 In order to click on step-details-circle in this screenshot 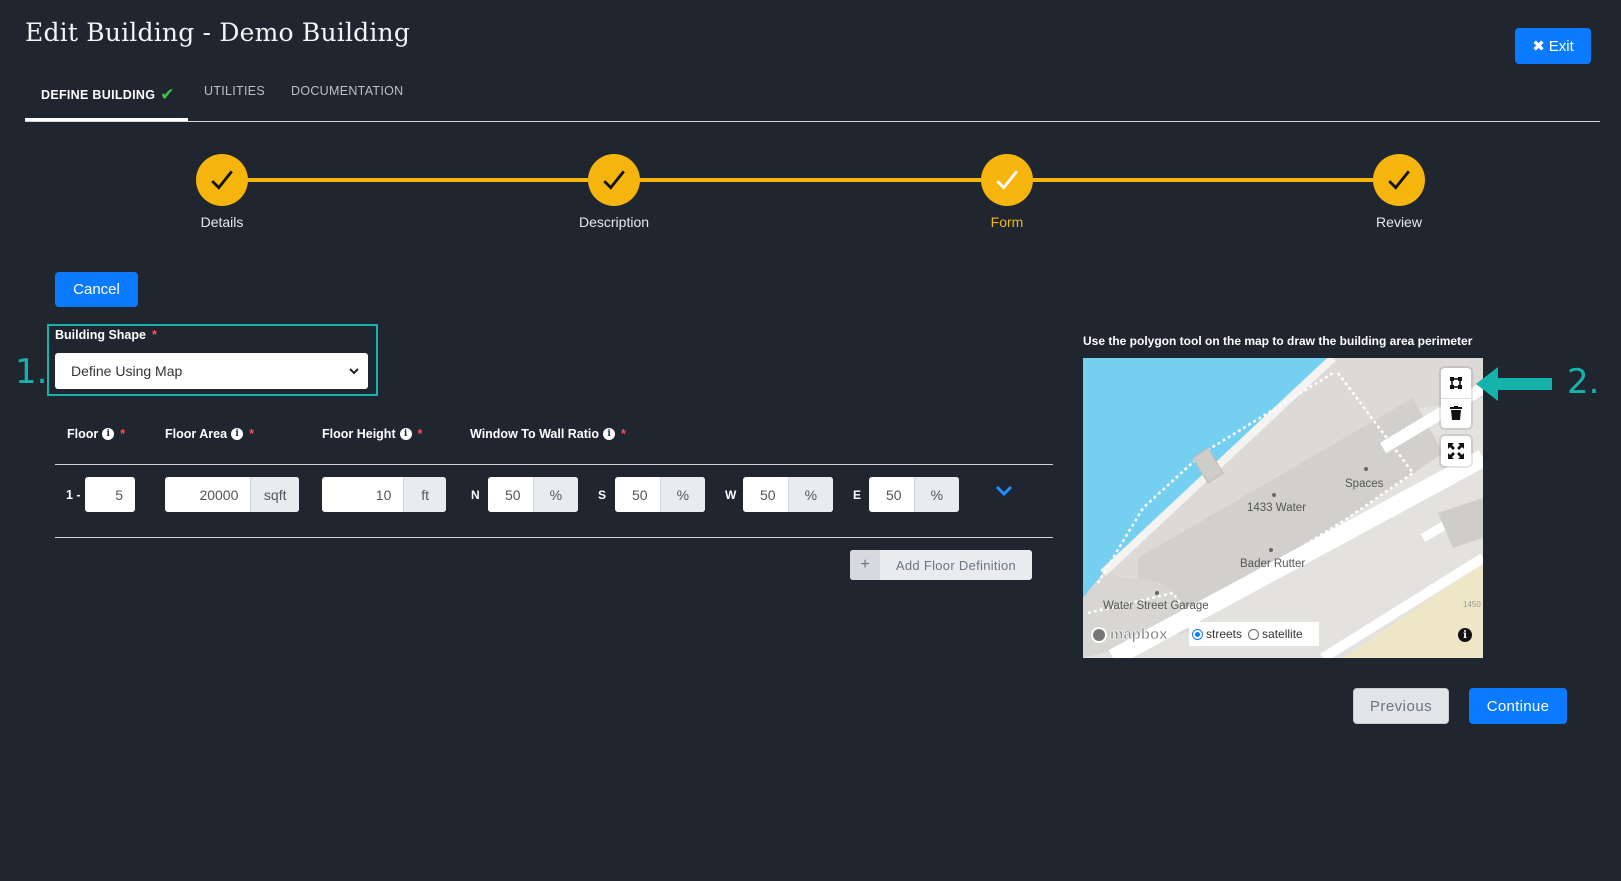, I will do `click(222, 180)`.